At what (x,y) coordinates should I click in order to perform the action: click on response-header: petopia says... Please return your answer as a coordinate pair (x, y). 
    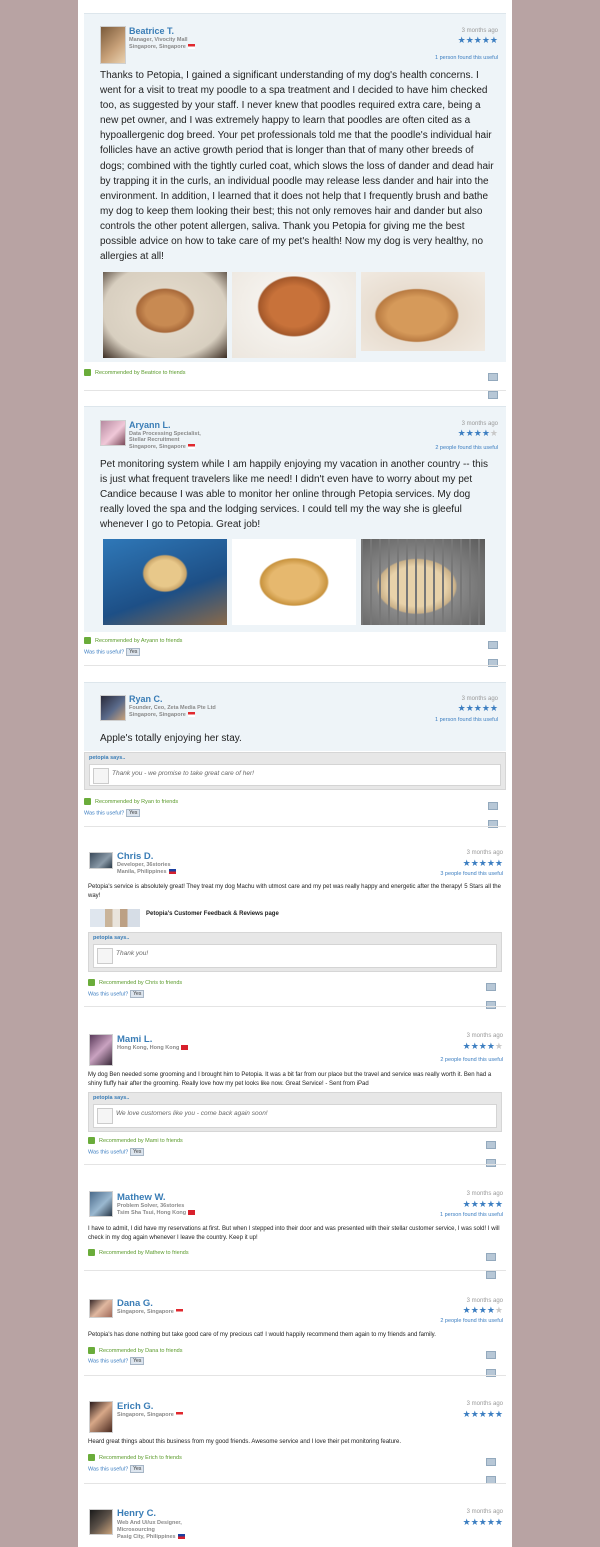
    Looking at the image, I should click on (107, 758).